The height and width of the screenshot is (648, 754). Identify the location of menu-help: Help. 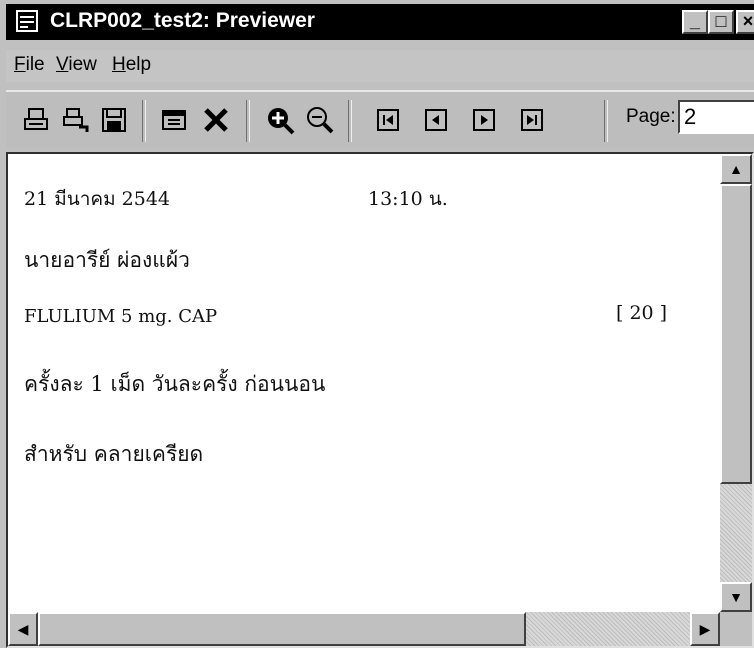
(131, 65).